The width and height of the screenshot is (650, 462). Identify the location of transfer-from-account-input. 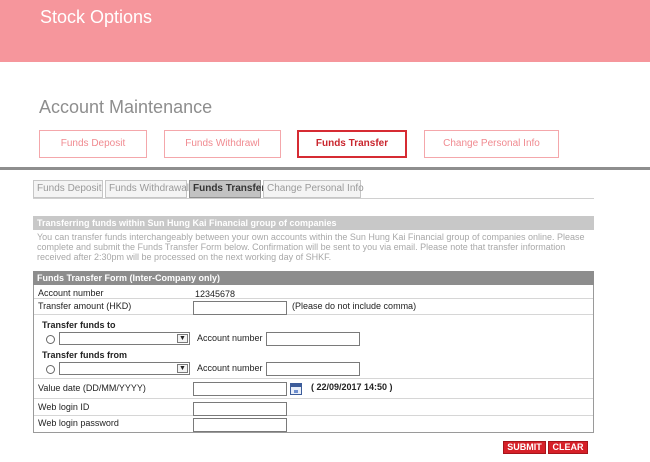
(313, 369).